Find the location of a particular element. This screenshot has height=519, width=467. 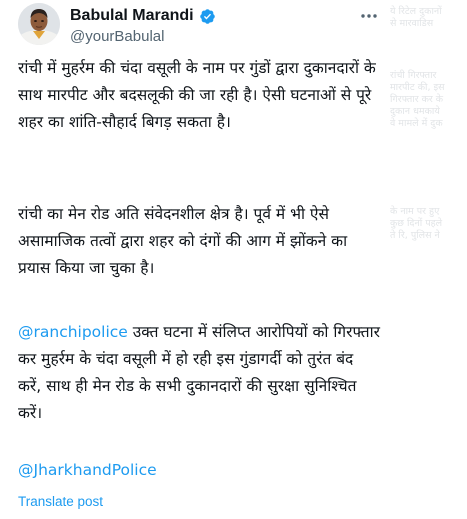

background-text-line: मारपीट की, इस is located at coordinates (417, 87).